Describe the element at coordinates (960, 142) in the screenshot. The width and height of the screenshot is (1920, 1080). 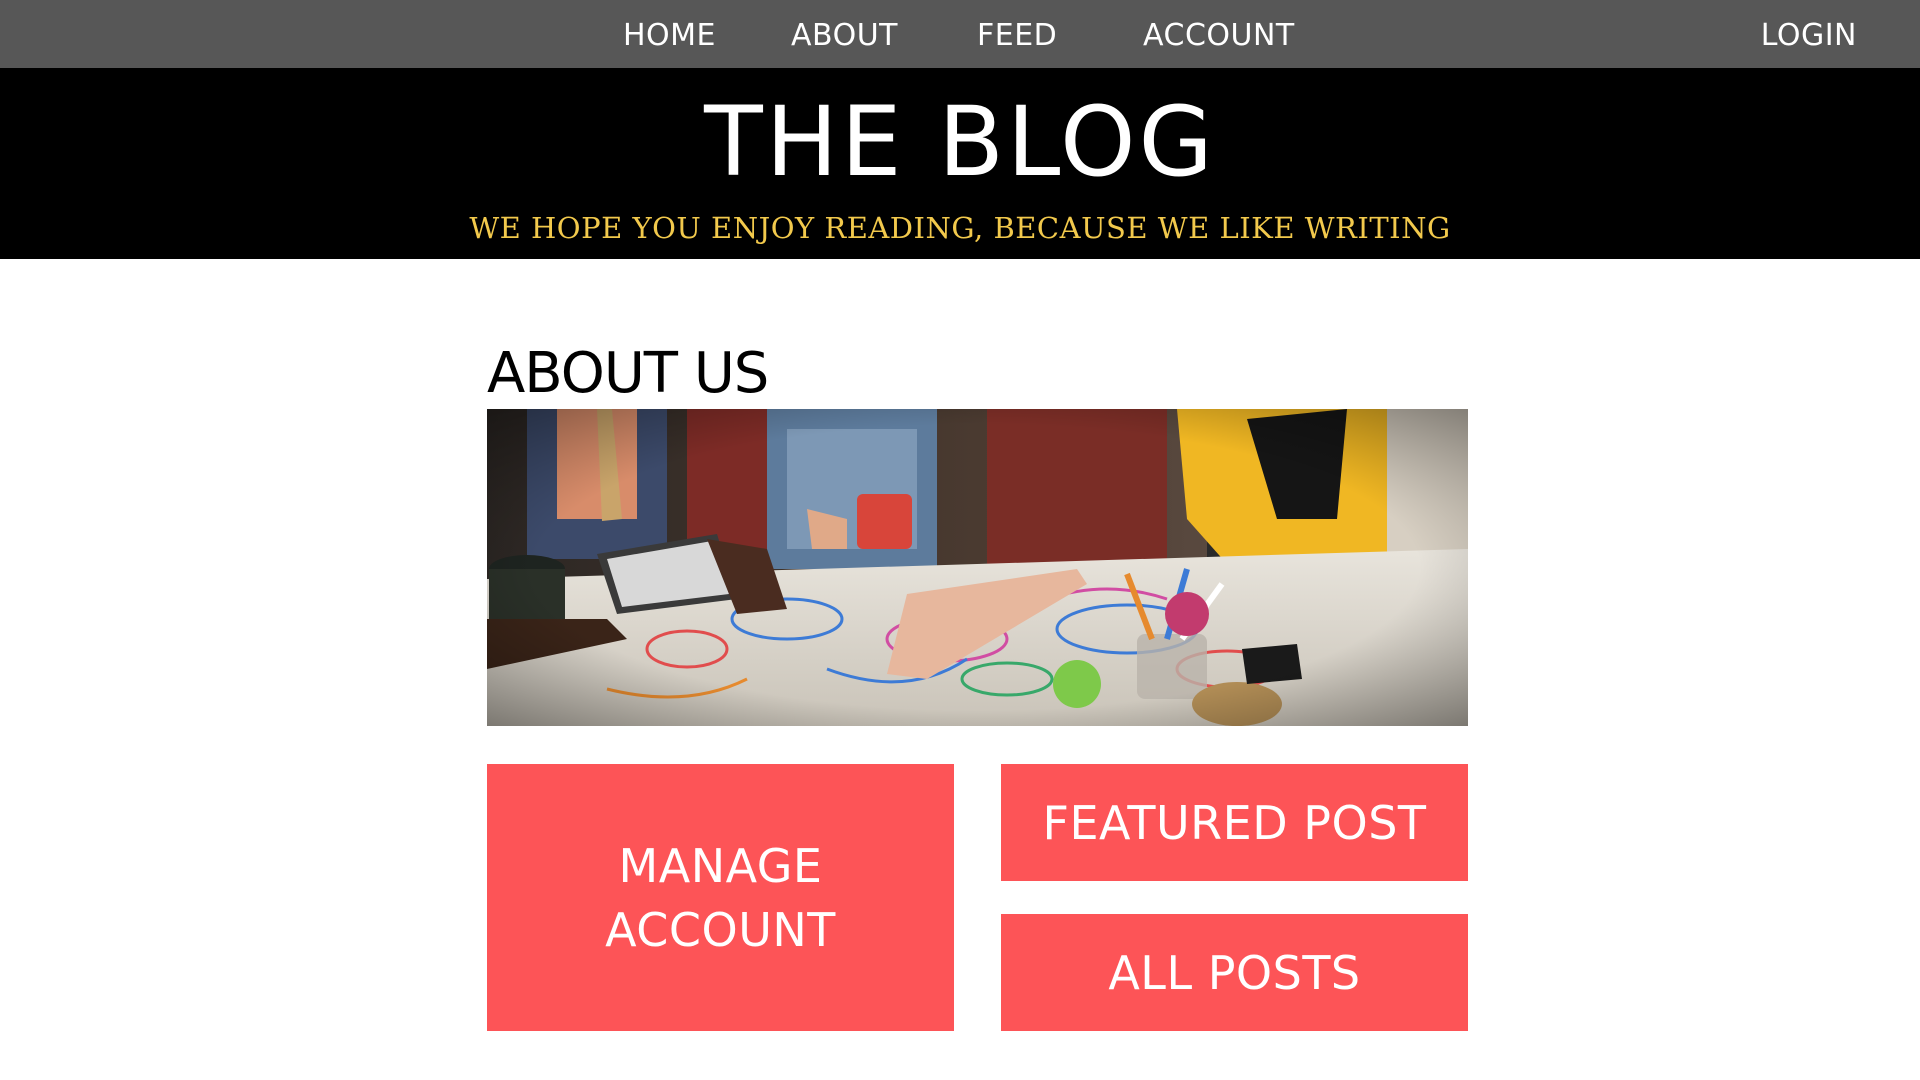
I see `site-title: THE BLOG` at that location.